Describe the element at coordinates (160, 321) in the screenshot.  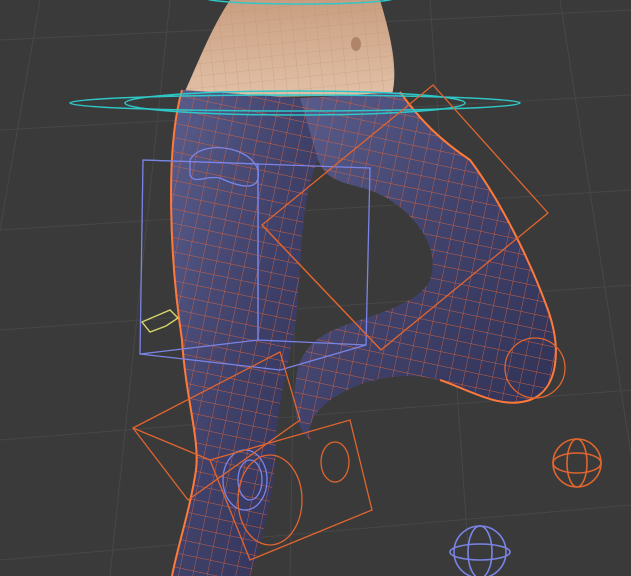
I see `yellow-bone-marker` at that location.